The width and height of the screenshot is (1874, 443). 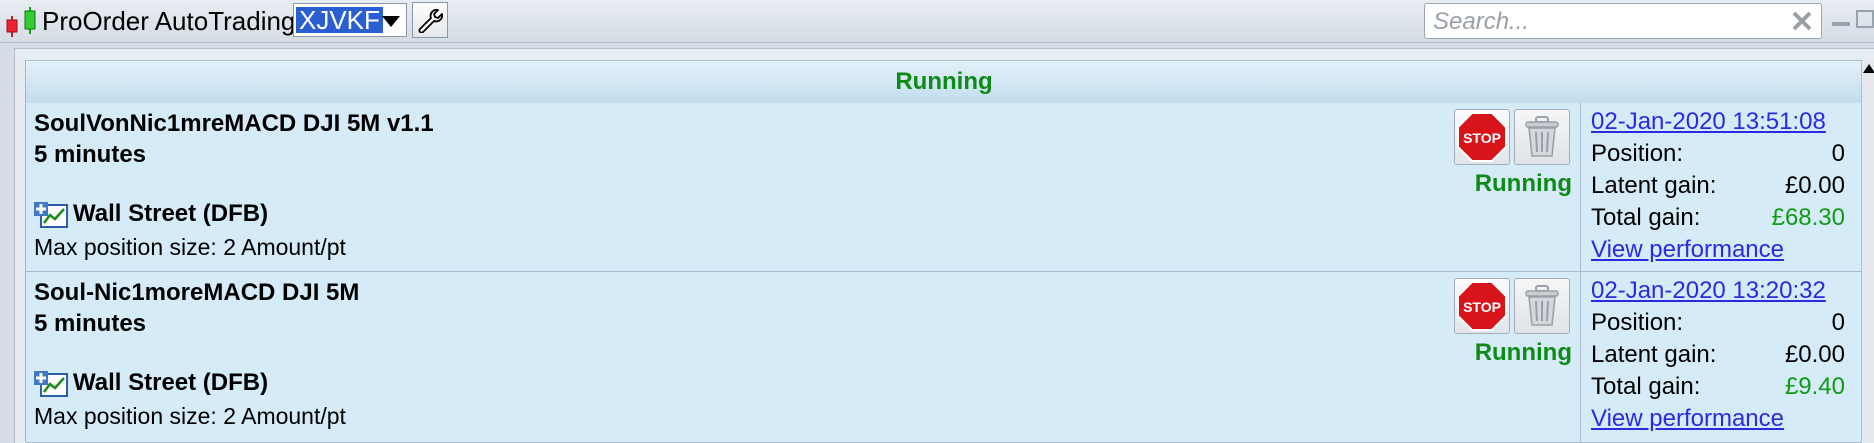 I want to click on minimize-icon, so click(x=1841, y=24).